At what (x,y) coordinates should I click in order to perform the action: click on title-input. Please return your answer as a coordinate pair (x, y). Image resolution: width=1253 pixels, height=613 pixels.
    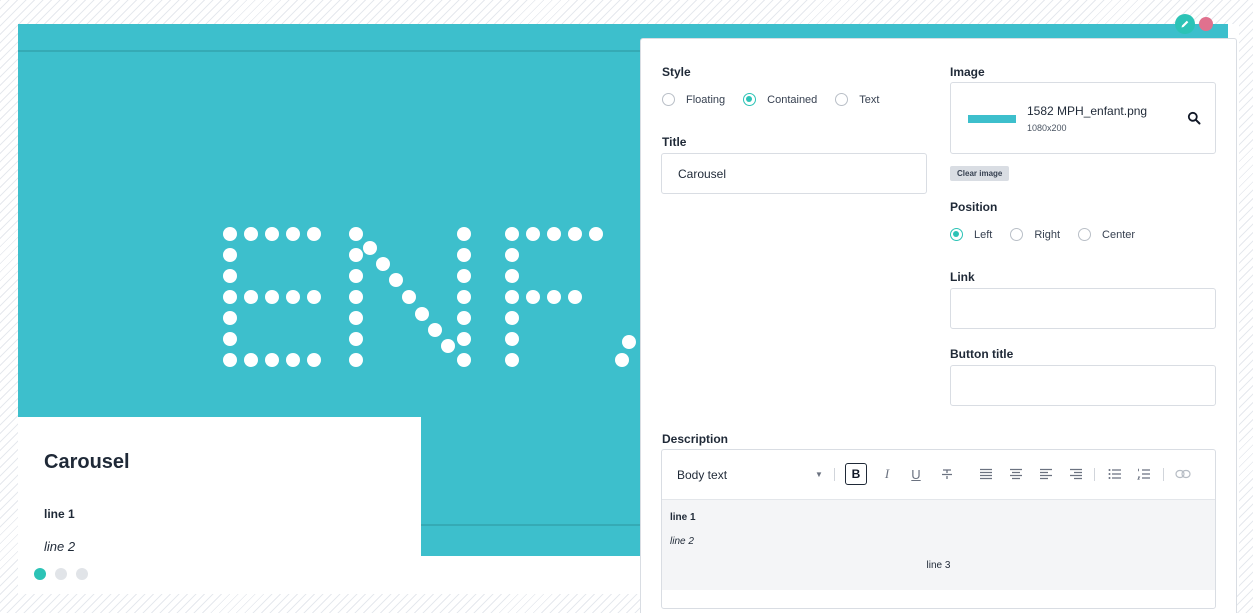
    Looking at the image, I should click on (794, 173).